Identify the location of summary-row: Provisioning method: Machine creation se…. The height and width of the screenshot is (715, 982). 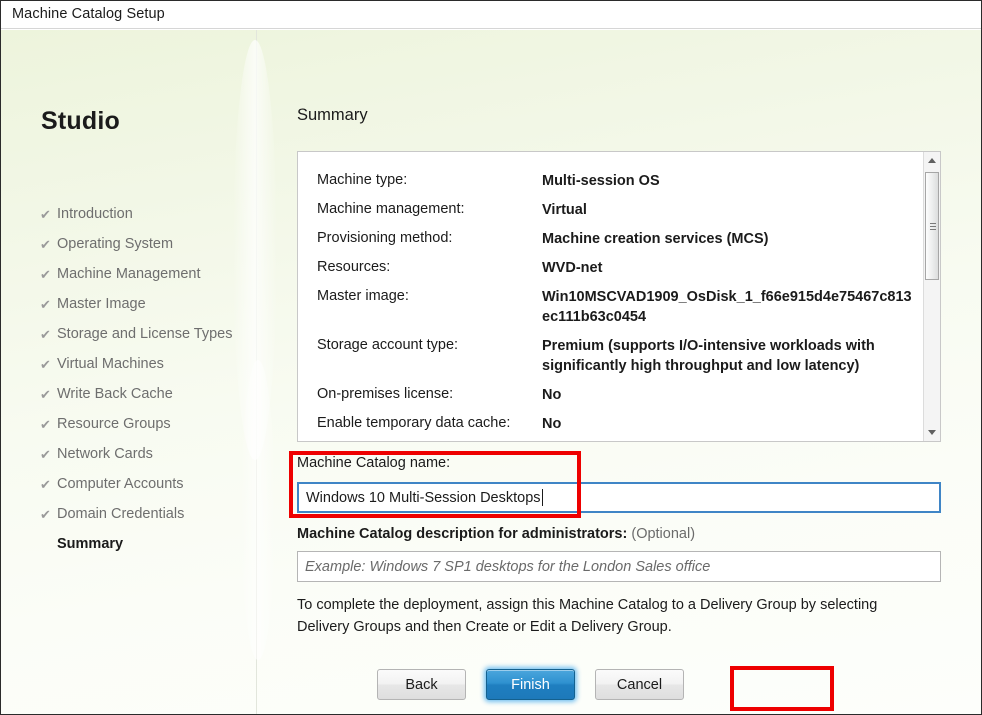
(620, 239).